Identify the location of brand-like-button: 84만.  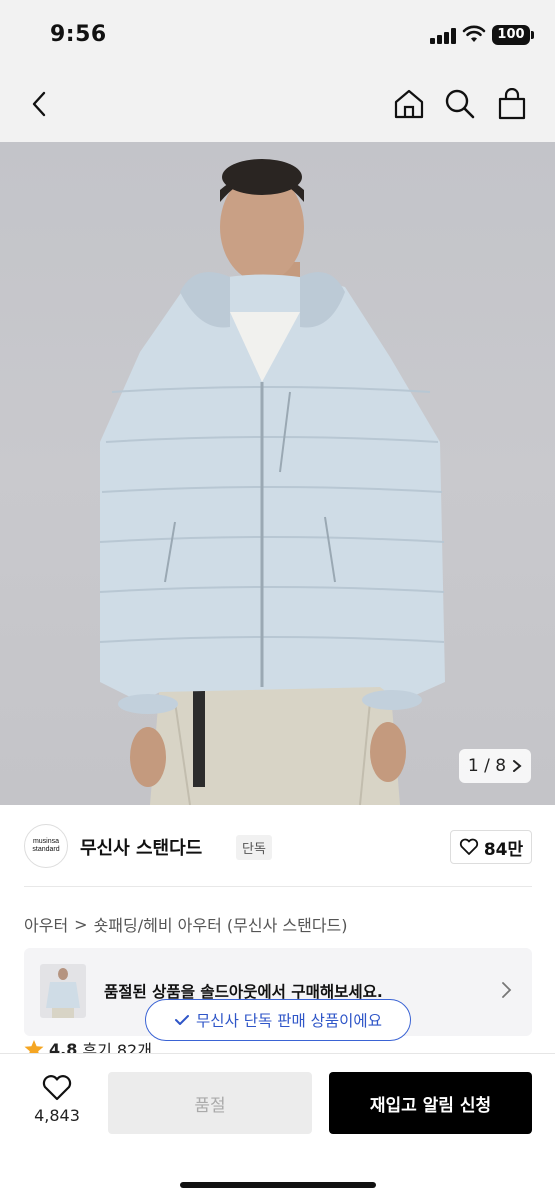
(491, 847).